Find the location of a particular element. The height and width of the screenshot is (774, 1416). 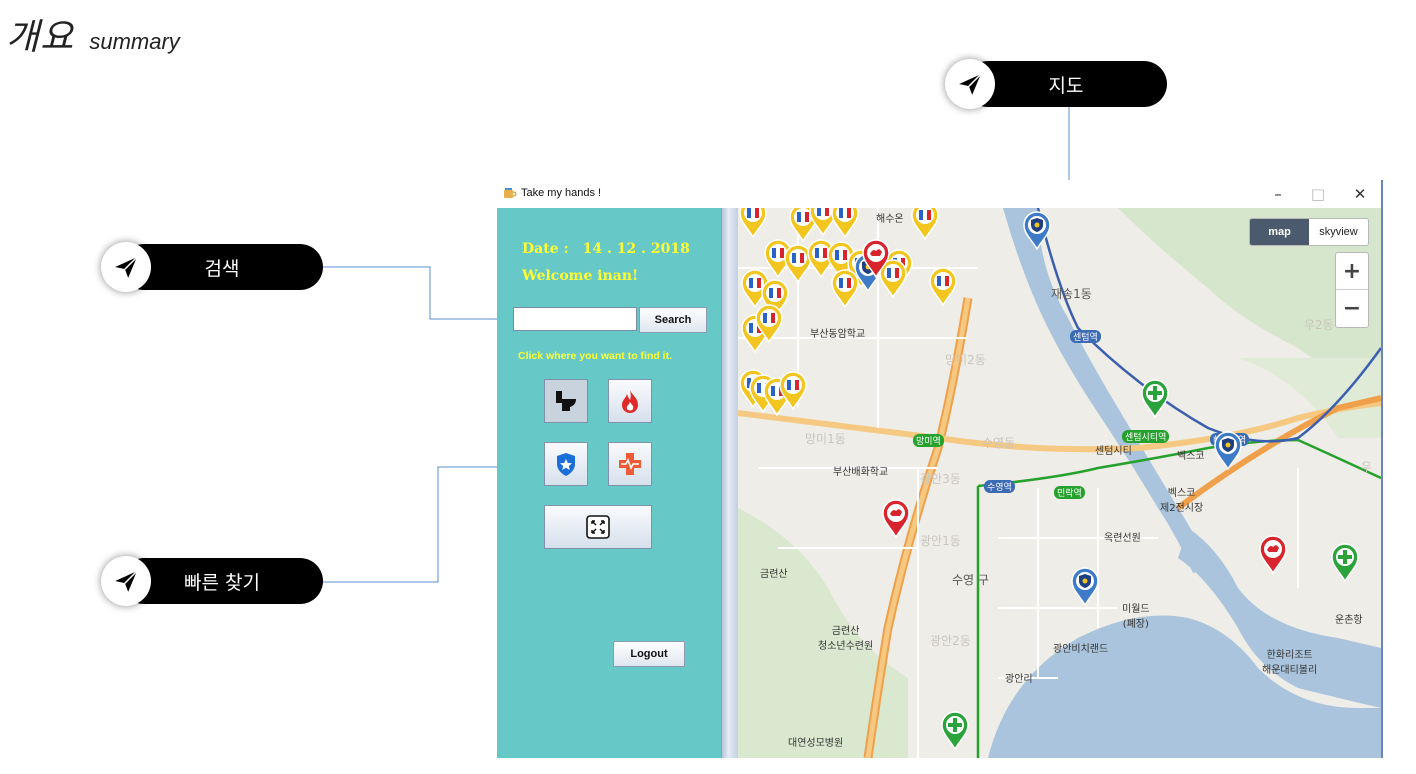

search-input is located at coordinates (575, 319).